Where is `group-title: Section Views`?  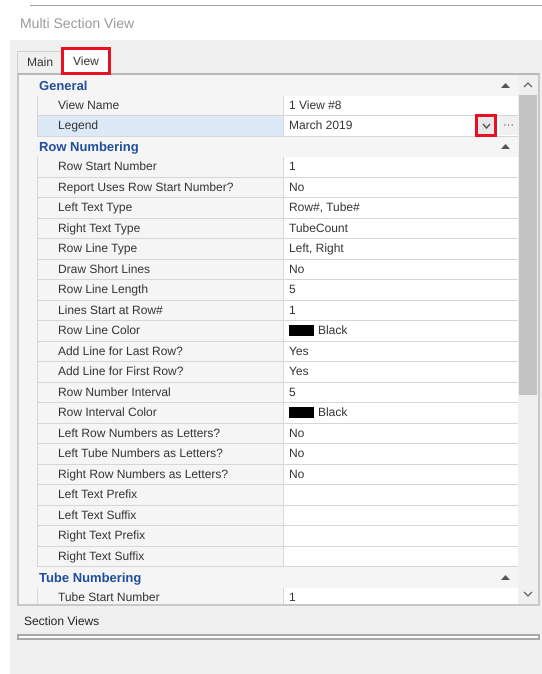 group-title: Section Views is located at coordinates (61, 621).